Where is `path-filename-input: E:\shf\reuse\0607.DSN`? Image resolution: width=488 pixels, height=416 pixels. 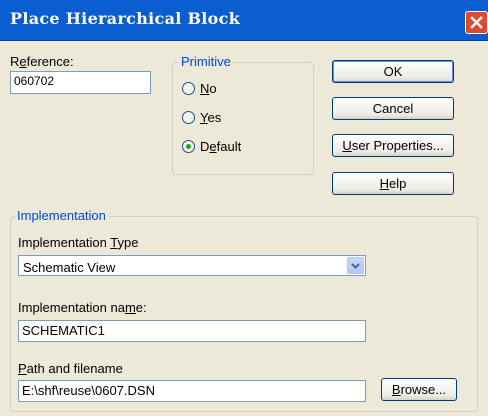 path-filename-input: E:\shf\reuse\0607.DSN is located at coordinates (192, 391).